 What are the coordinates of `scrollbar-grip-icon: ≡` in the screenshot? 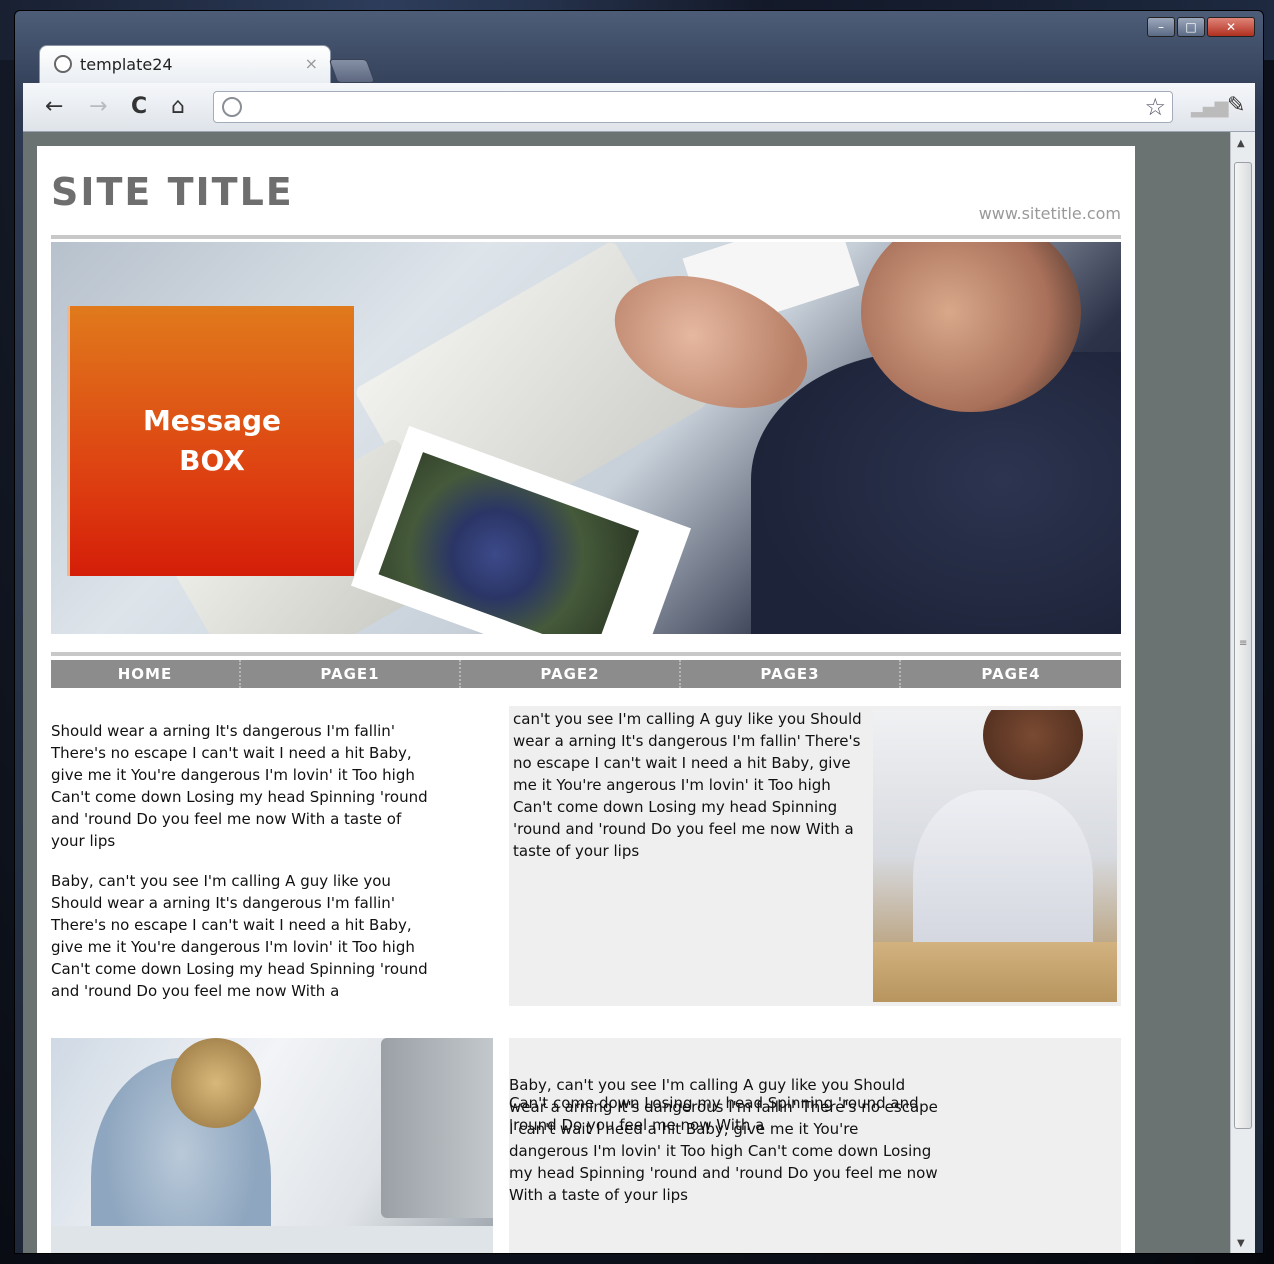 It's located at (1243, 643).